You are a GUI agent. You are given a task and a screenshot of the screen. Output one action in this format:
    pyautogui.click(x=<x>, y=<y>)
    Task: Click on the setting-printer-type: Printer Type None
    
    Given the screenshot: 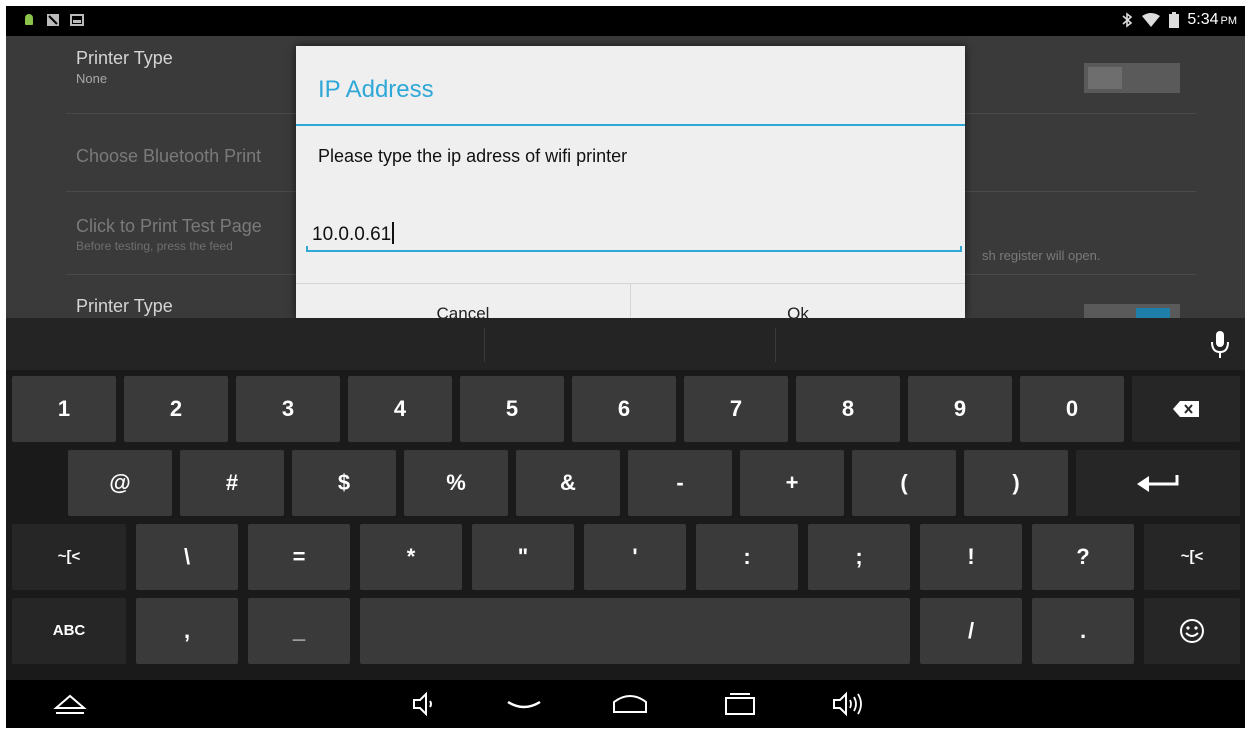 What is the action you would take?
    pyautogui.click(x=124, y=67)
    